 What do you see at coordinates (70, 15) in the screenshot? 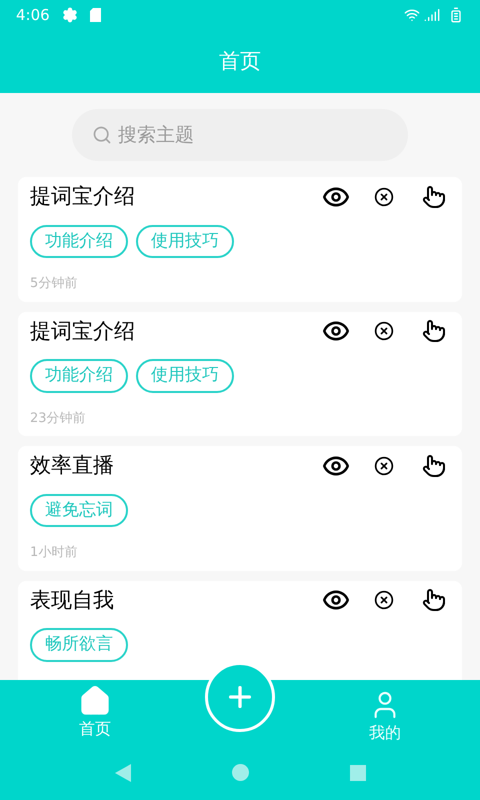
I see `settings-icon` at bounding box center [70, 15].